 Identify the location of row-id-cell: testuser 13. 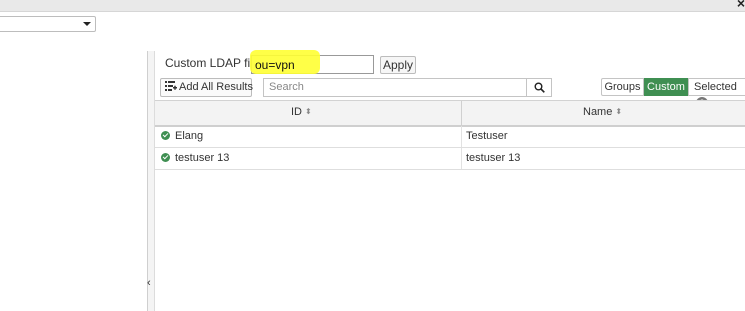
(195, 158).